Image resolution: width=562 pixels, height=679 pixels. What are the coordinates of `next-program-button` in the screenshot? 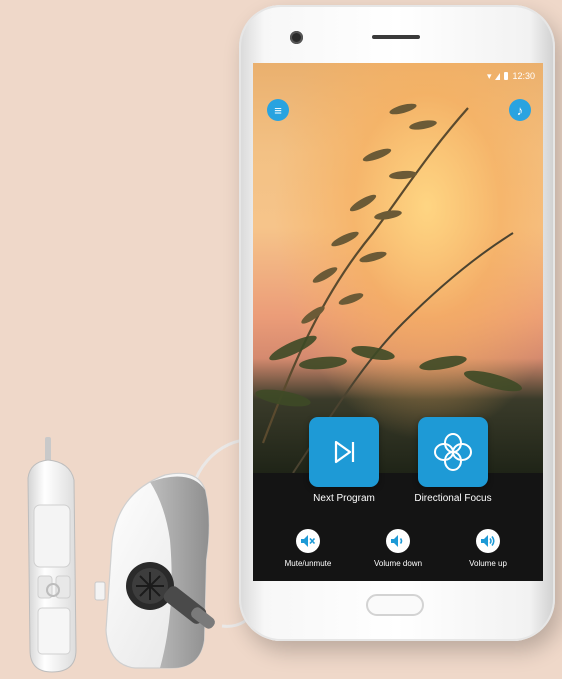 It's located at (344, 452).